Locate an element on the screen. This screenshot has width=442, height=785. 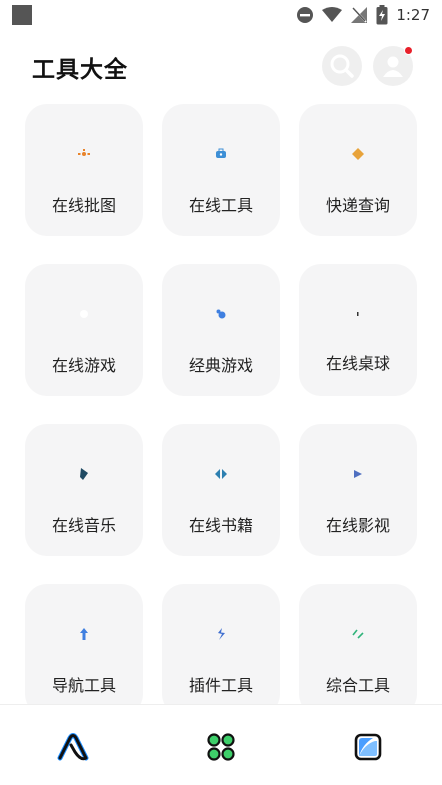
tools-icon is located at coordinates (358, 634).